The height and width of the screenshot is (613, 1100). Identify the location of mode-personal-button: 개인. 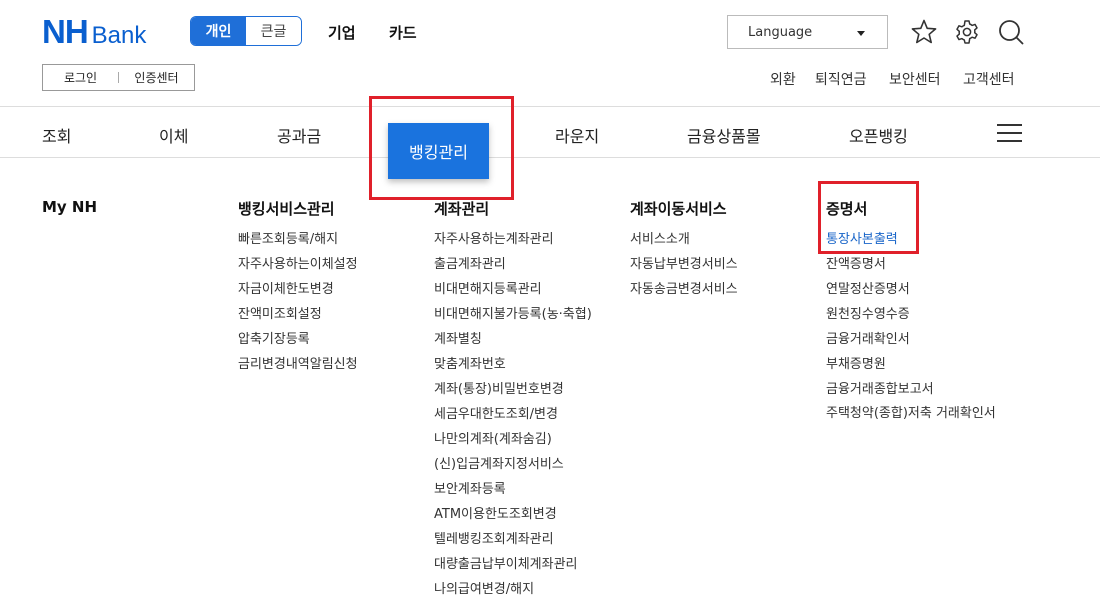
(218, 31).